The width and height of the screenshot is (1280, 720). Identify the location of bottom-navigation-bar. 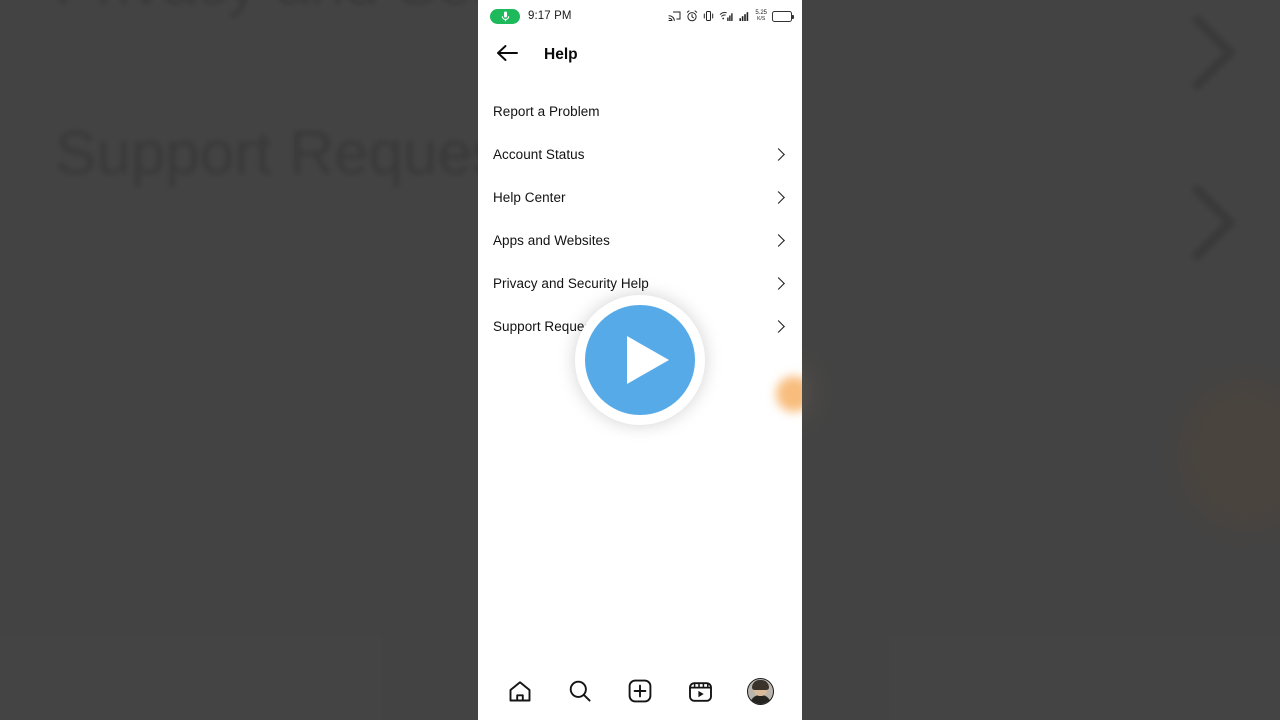
(640, 694).